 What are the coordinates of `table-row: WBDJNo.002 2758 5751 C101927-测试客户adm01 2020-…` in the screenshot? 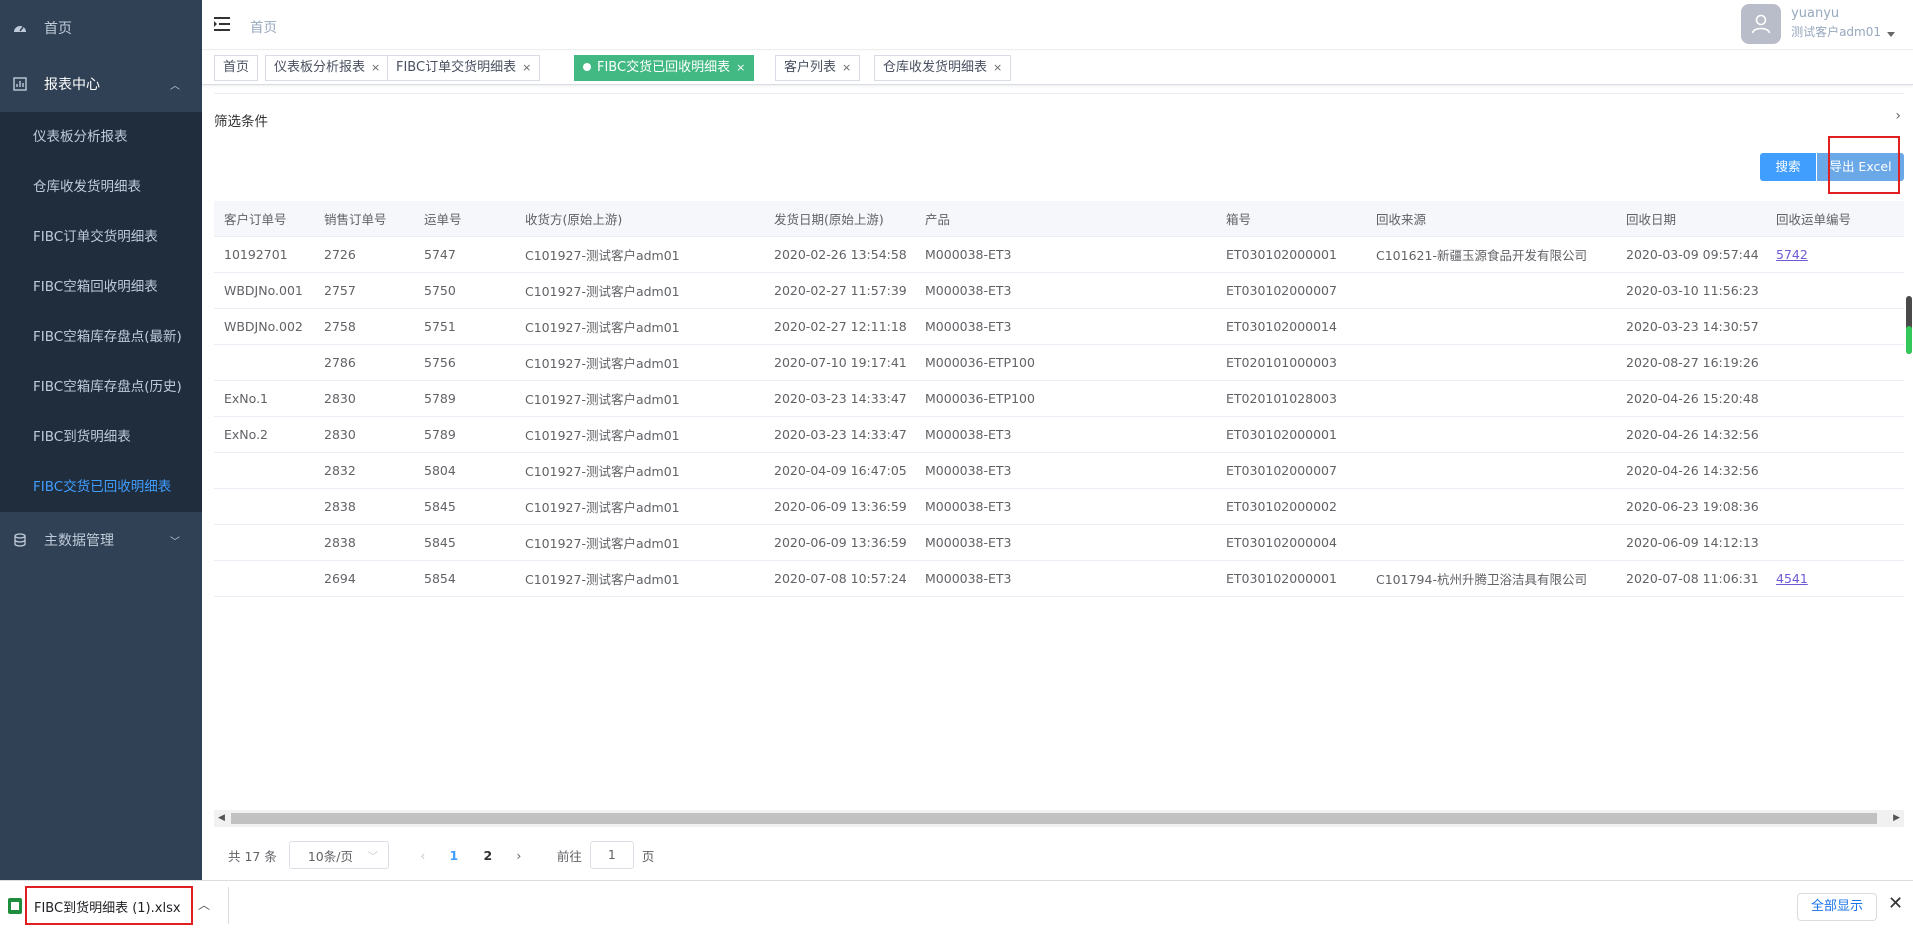 It's located at (1059, 326).